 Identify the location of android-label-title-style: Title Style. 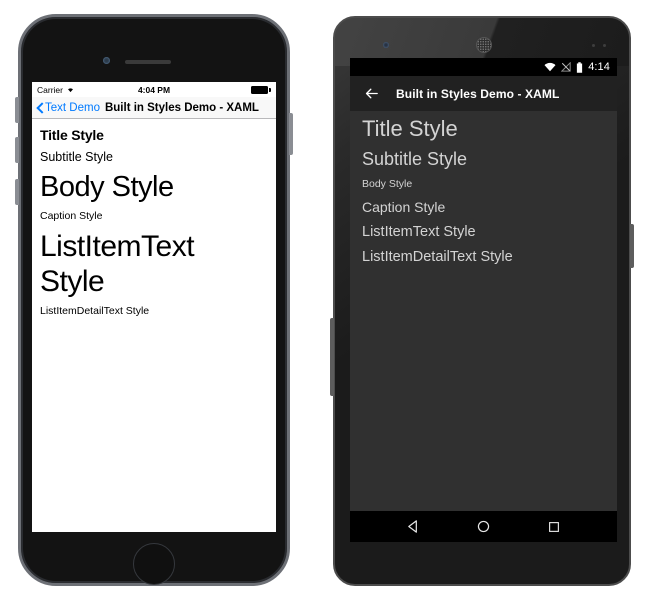
(410, 128).